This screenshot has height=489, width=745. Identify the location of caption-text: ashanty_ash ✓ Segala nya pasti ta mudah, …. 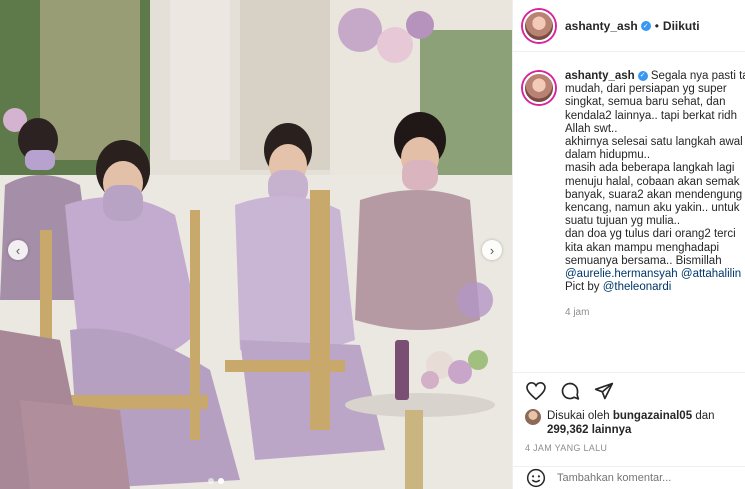
(655, 195).